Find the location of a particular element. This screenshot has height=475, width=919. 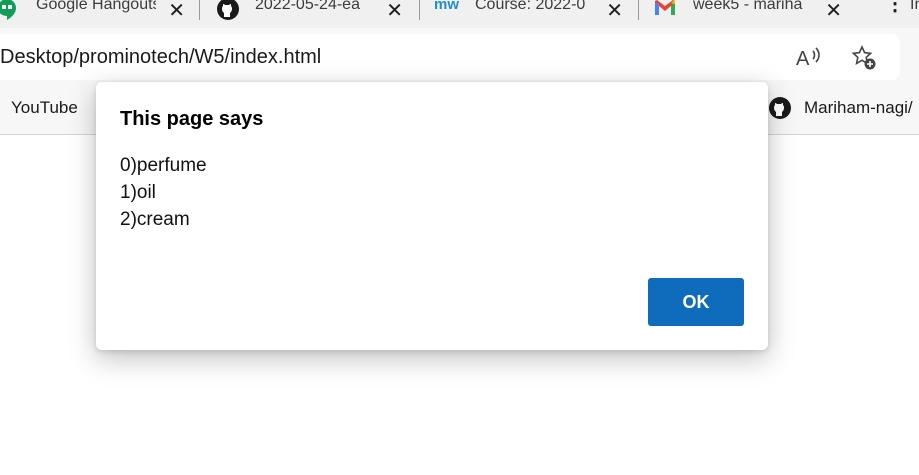

message-line: 0)perfume is located at coordinates (163, 165).